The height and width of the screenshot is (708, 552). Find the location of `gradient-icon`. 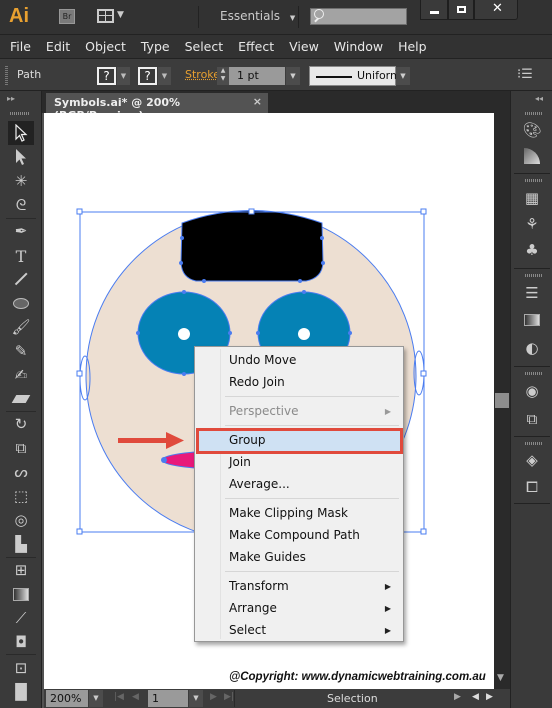

gradient-icon is located at coordinates (21, 594).